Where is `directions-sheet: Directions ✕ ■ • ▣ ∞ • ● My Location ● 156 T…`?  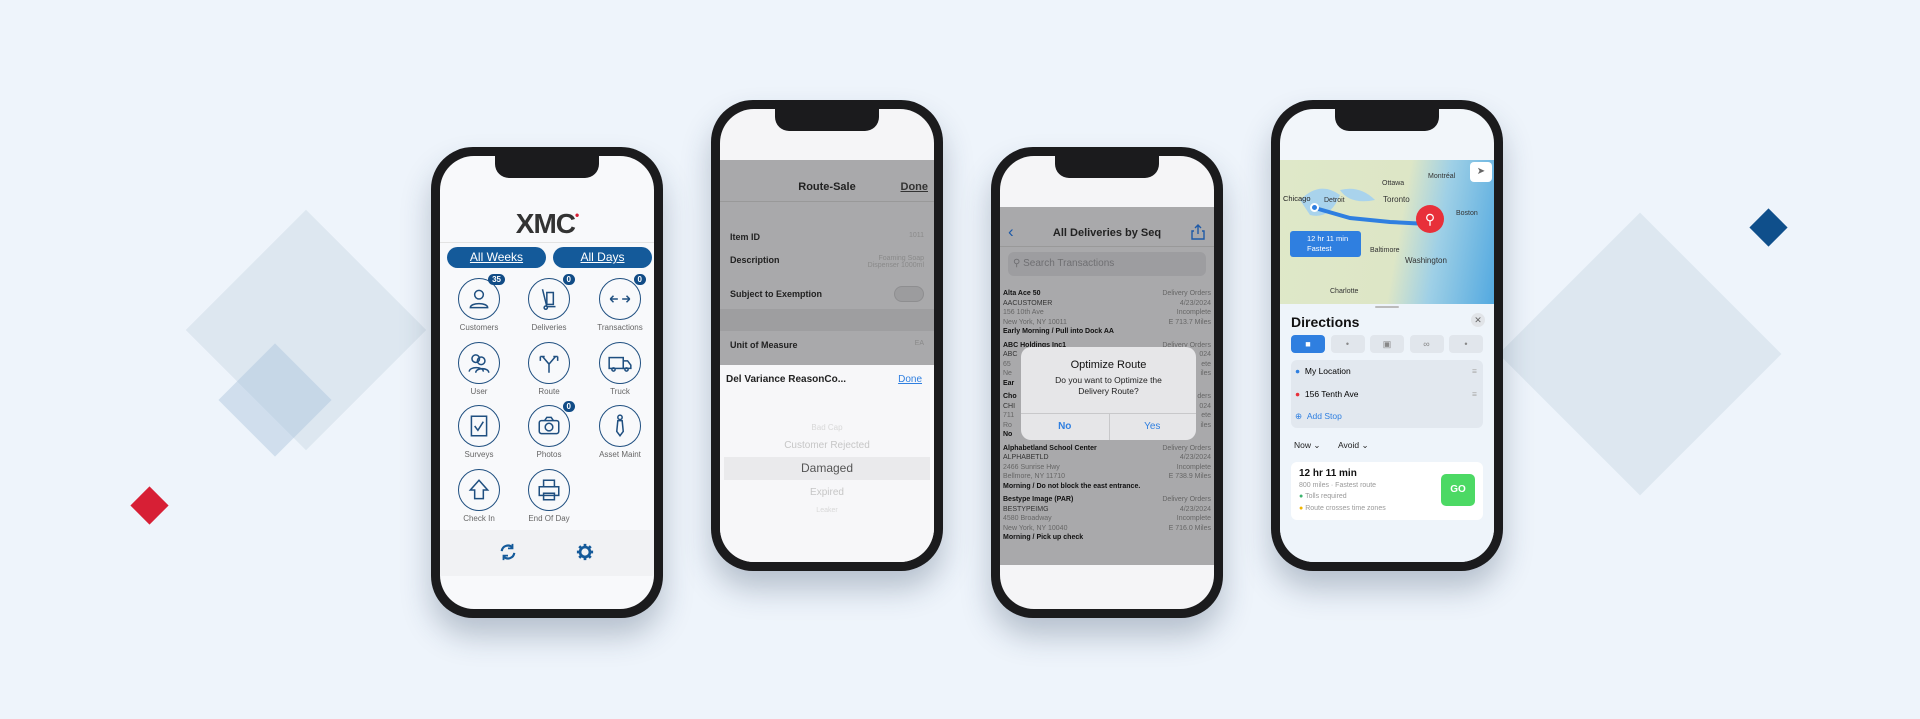
directions-sheet: Directions ✕ ■ • ▣ ∞ • ● My Location ● 156 T… is located at coordinates (1387, 433).